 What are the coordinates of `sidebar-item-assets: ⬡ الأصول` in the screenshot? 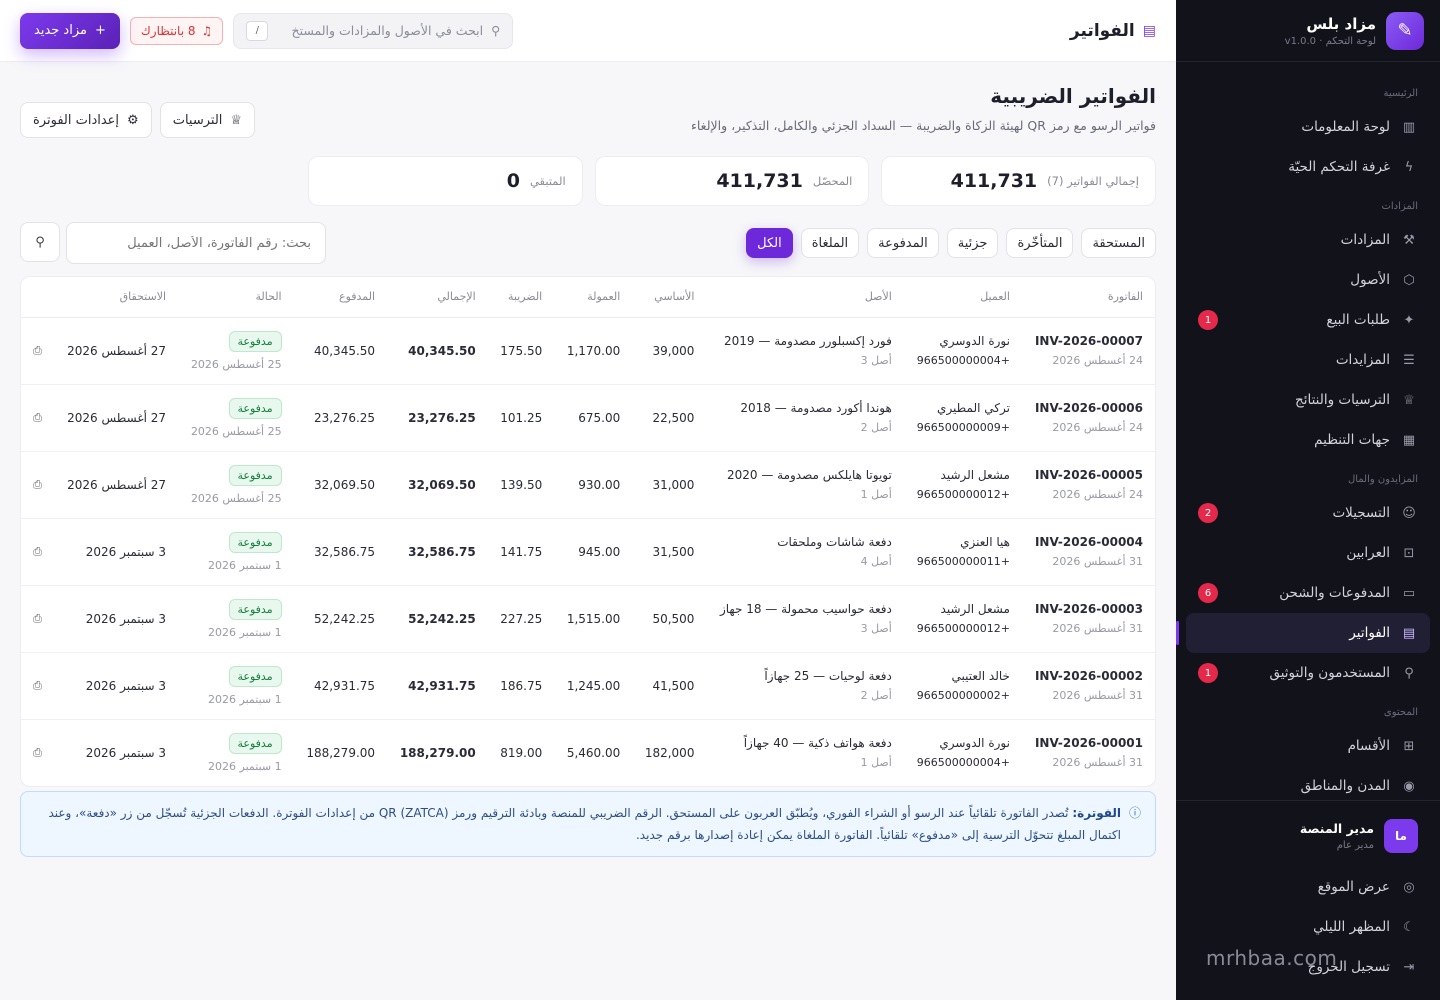 It's located at (1308, 280).